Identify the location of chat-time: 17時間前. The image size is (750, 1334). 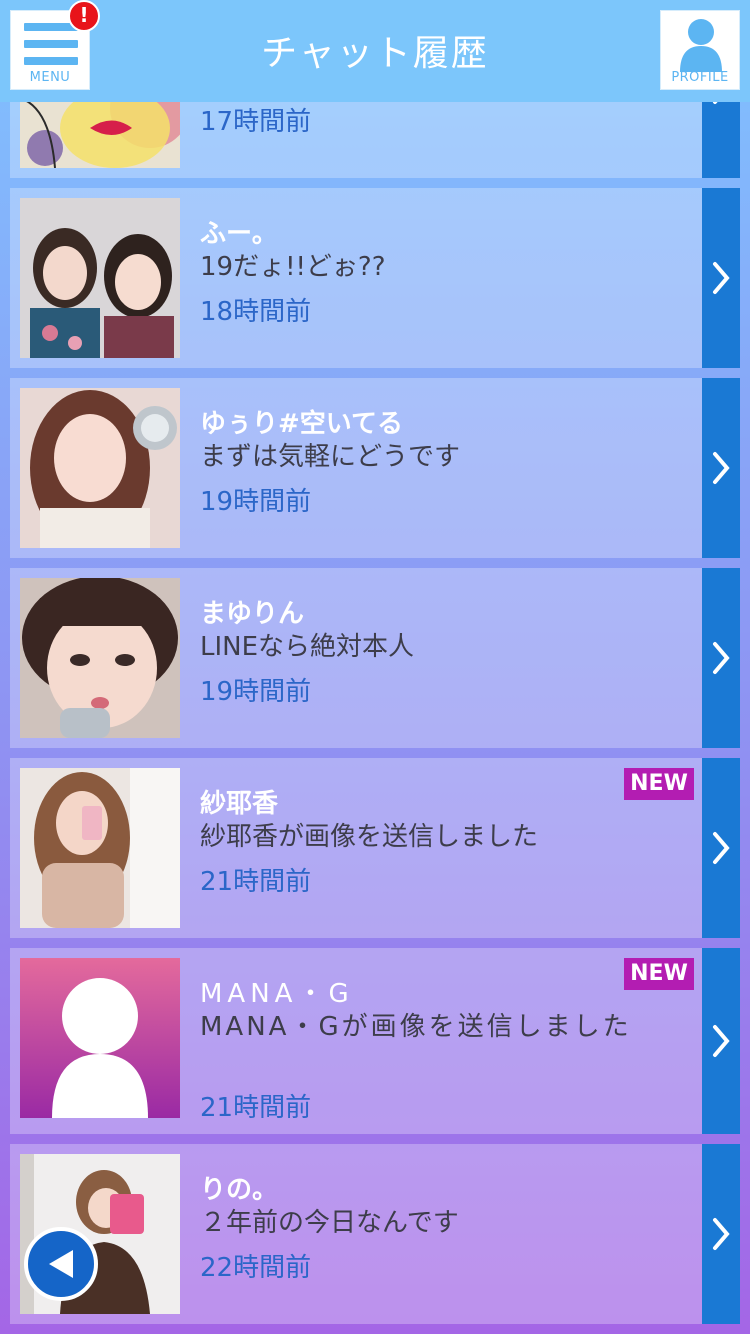
(256, 122).